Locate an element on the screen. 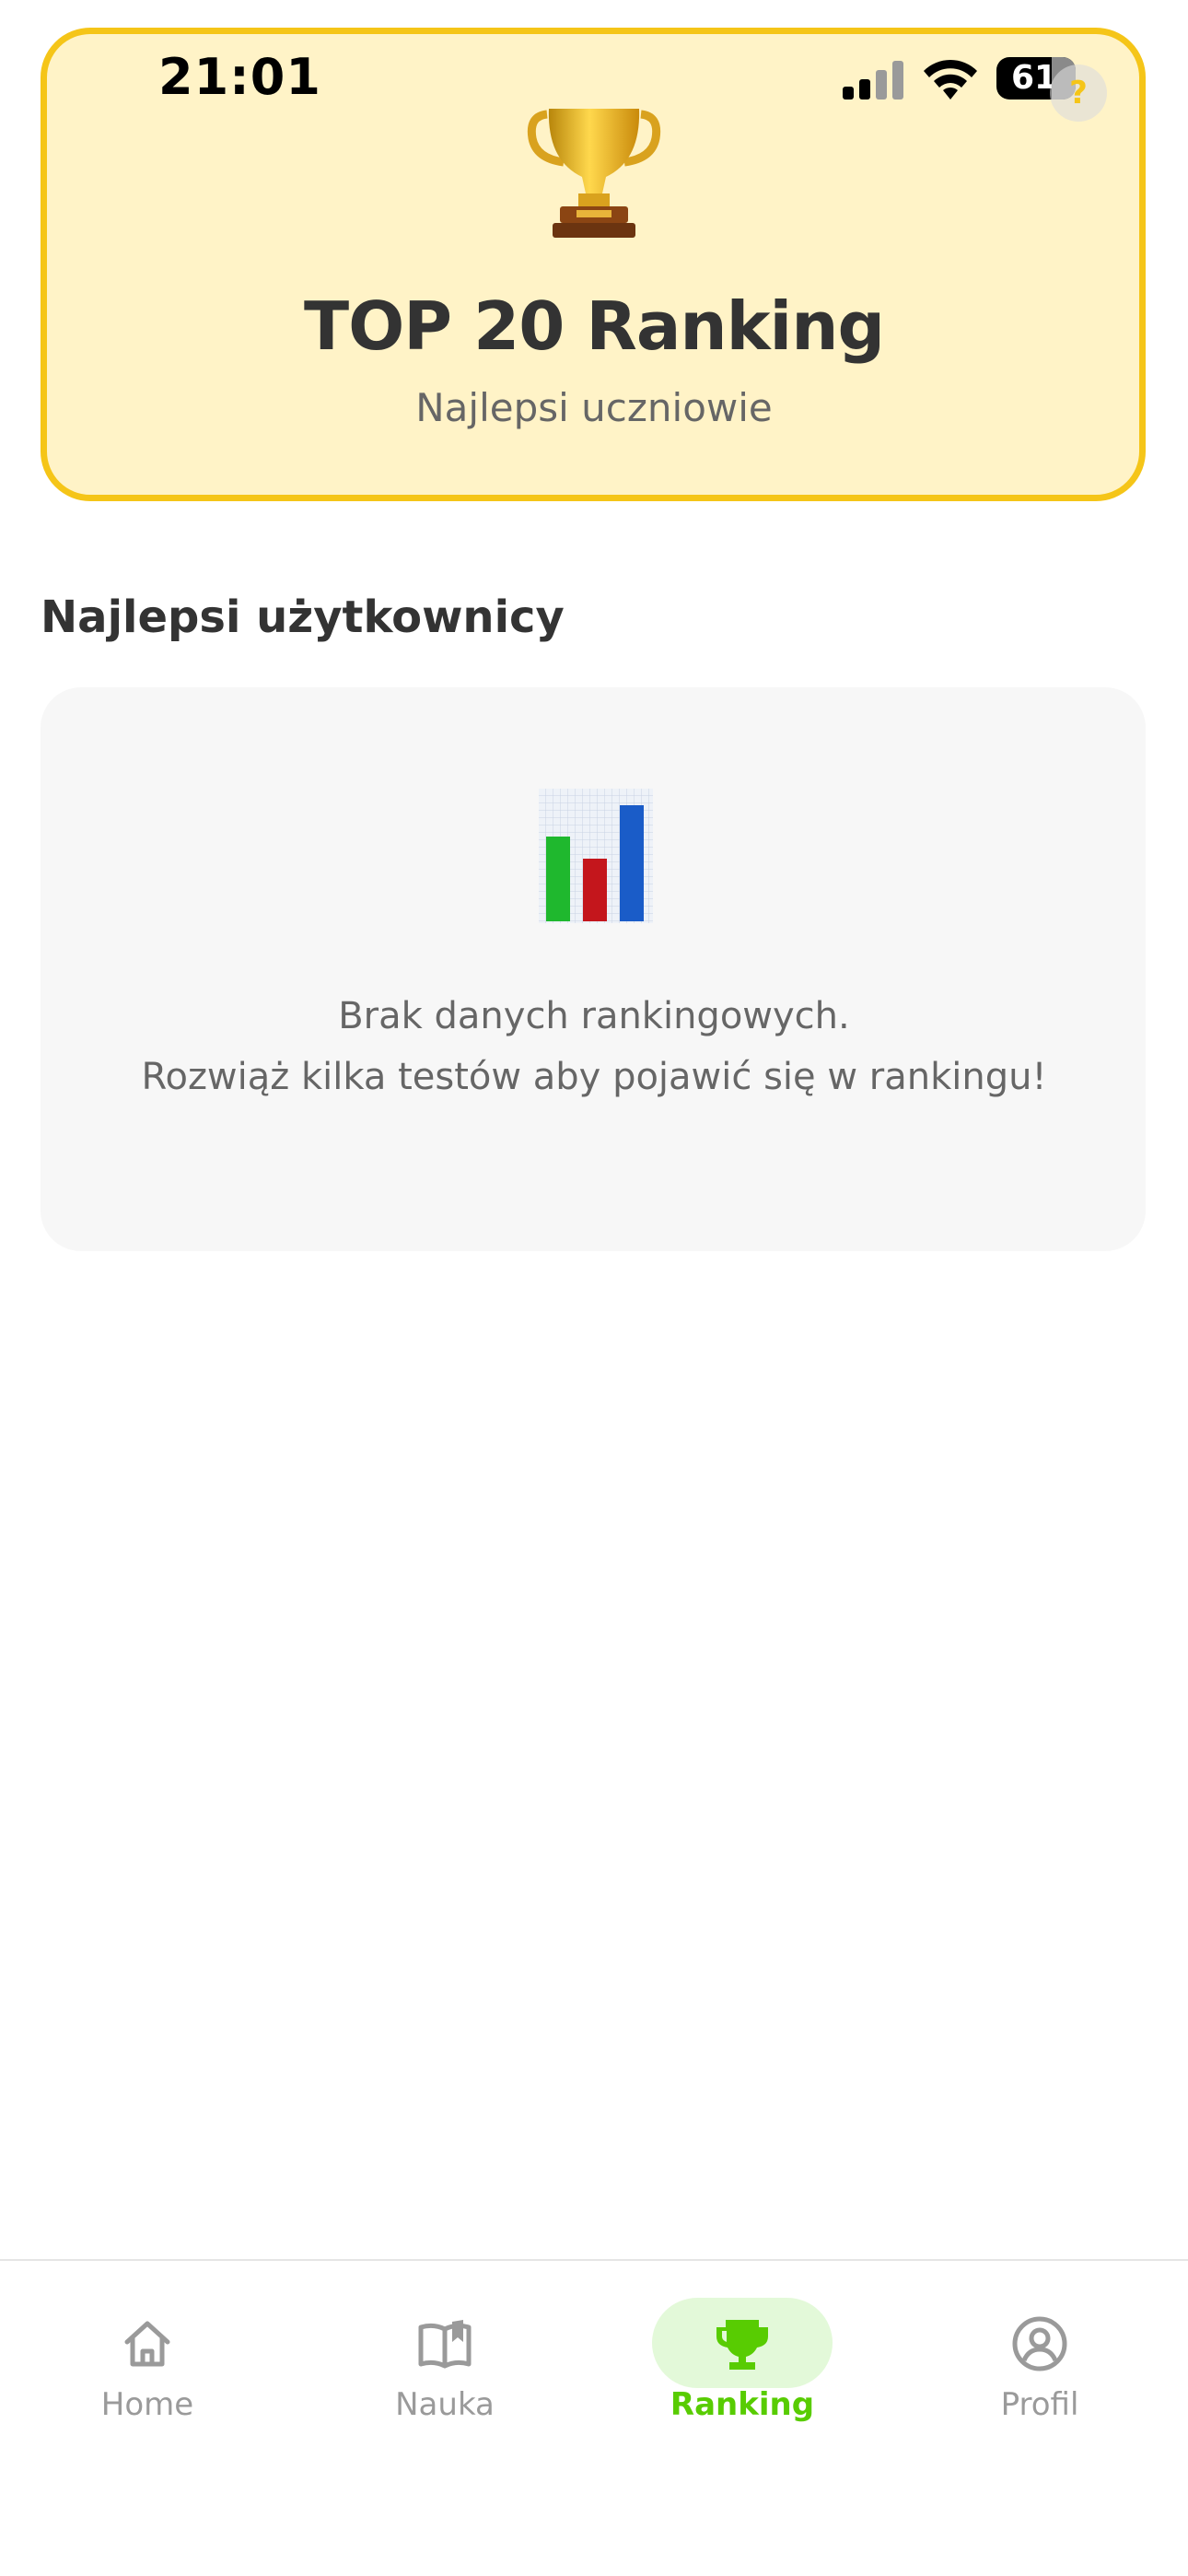 The height and width of the screenshot is (2576, 1188). home-icon is located at coordinates (147, 2344).